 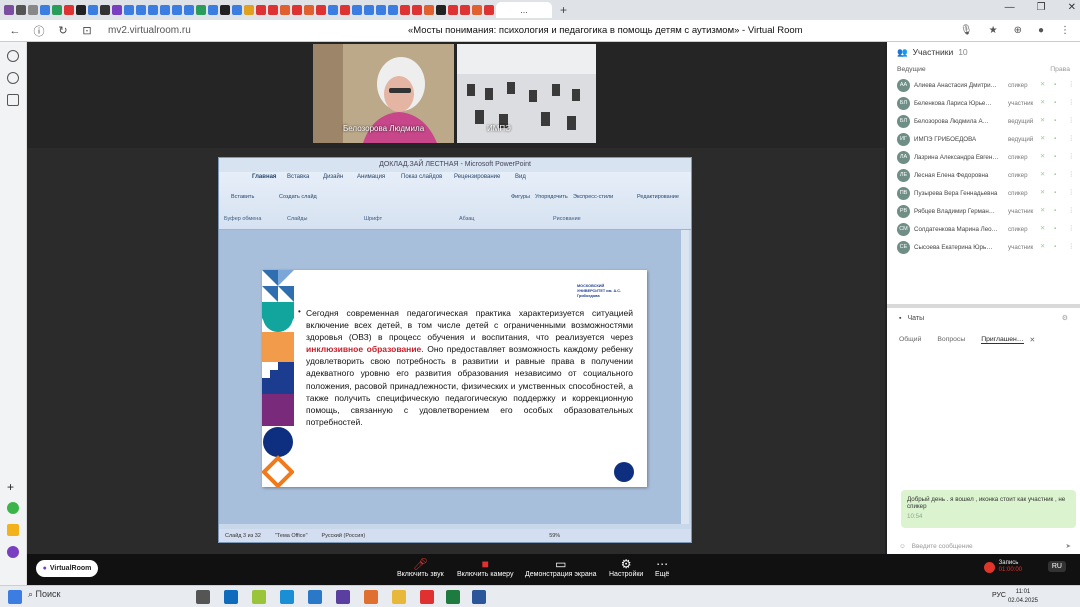 I want to click on excel-icon, so click(x=453, y=597).